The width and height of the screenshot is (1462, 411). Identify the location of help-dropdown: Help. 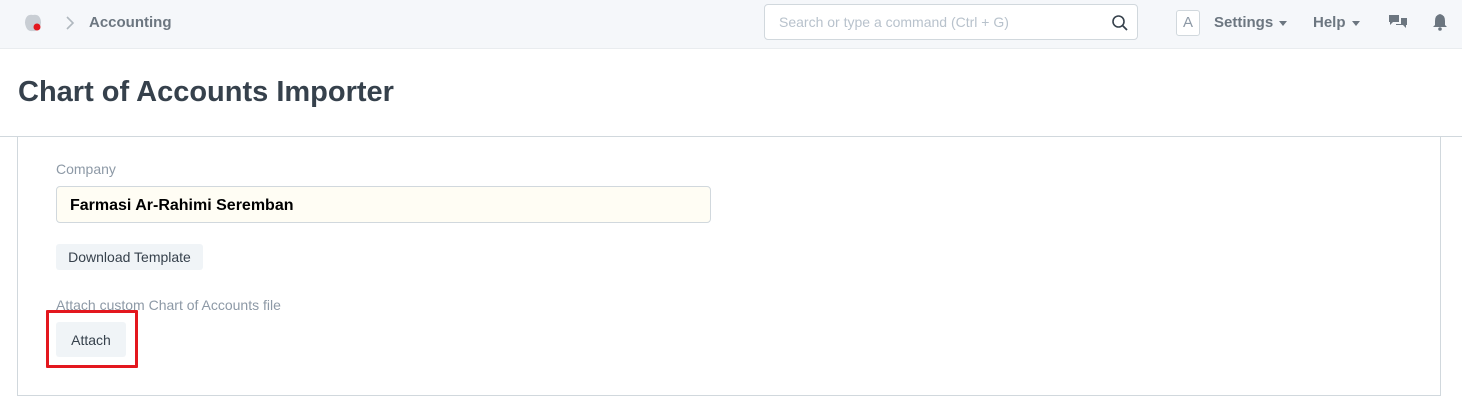
(1336, 22).